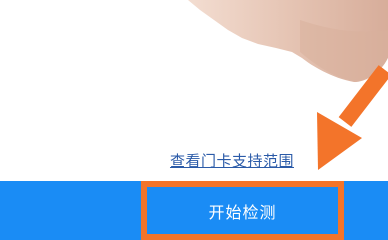  Describe the element at coordinates (194, 160) in the screenshot. I see `support-range-link: 查看门卡支持范围` at that location.